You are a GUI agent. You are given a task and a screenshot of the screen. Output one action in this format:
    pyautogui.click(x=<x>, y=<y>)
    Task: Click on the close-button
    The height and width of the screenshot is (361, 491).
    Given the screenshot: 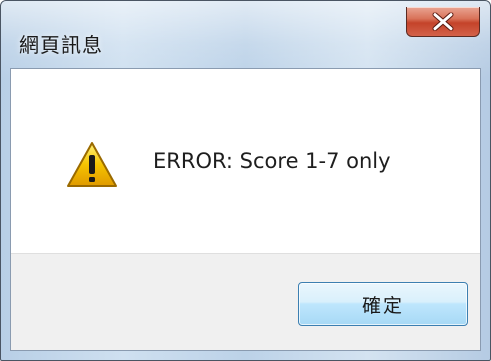 What is the action you would take?
    pyautogui.click(x=443, y=22)
    